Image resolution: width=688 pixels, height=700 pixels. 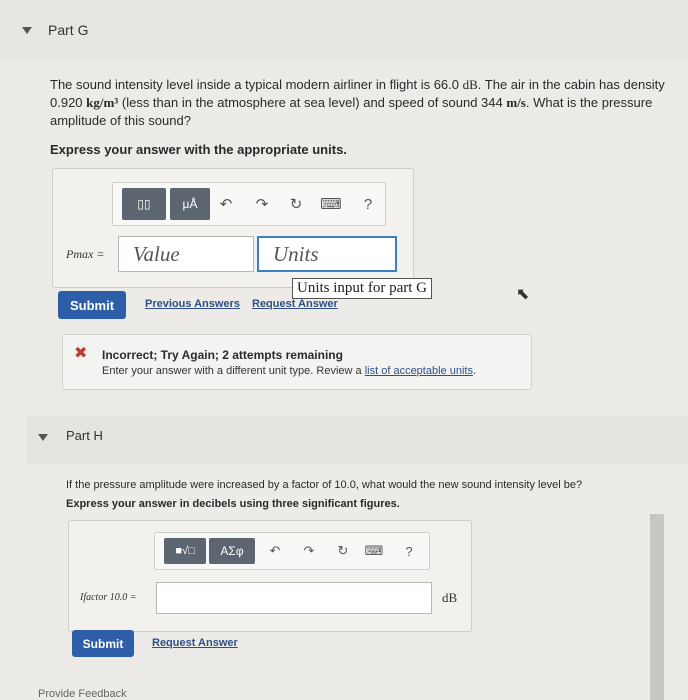 I want to click on templates-button: ▯▯, so click(x=144, y=204).